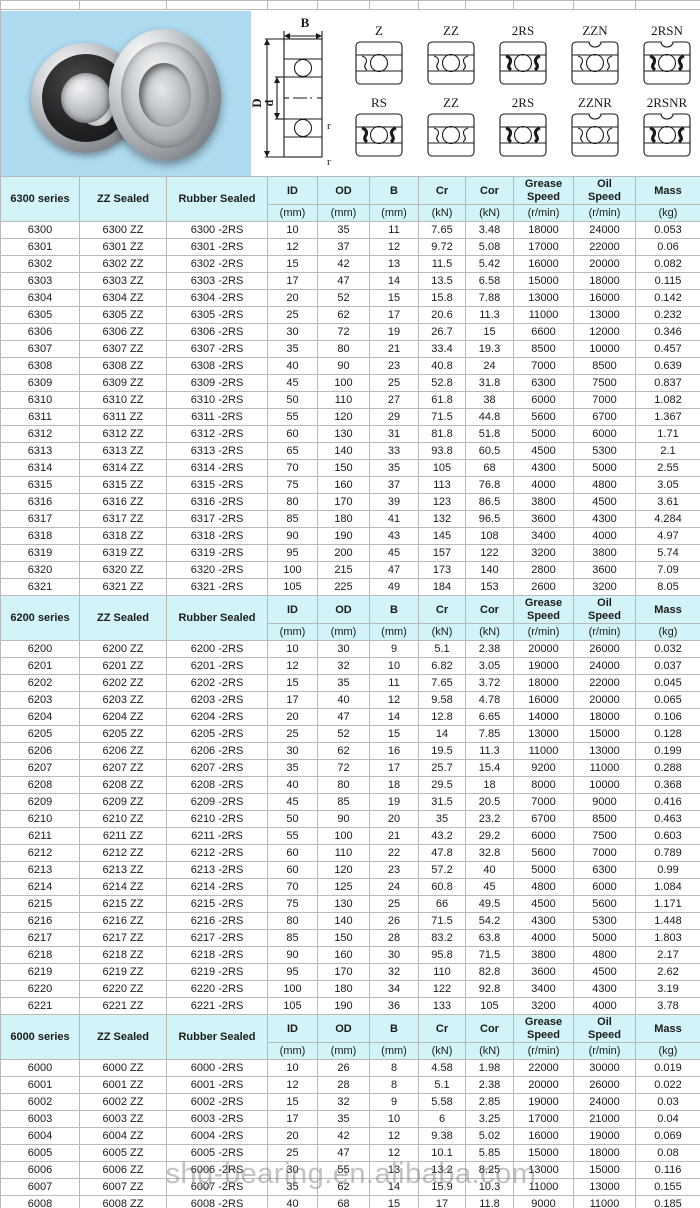  Describe the element at coordinates (123, 768) in the screenshot. I see `cell-zz-sealed: 6207 ZZ` at that location.